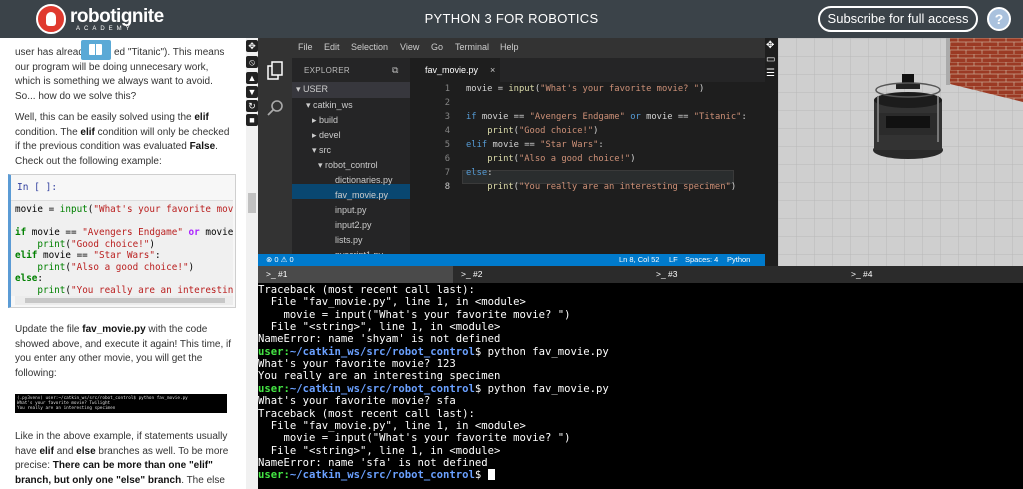 Image resolution: width=1023 pixels, height=489 pixels. Describe the element at coordinates (382, 388) in the screenshot. I see `prompt-path: ~/catkin_ws/src/robot_control` at that location.